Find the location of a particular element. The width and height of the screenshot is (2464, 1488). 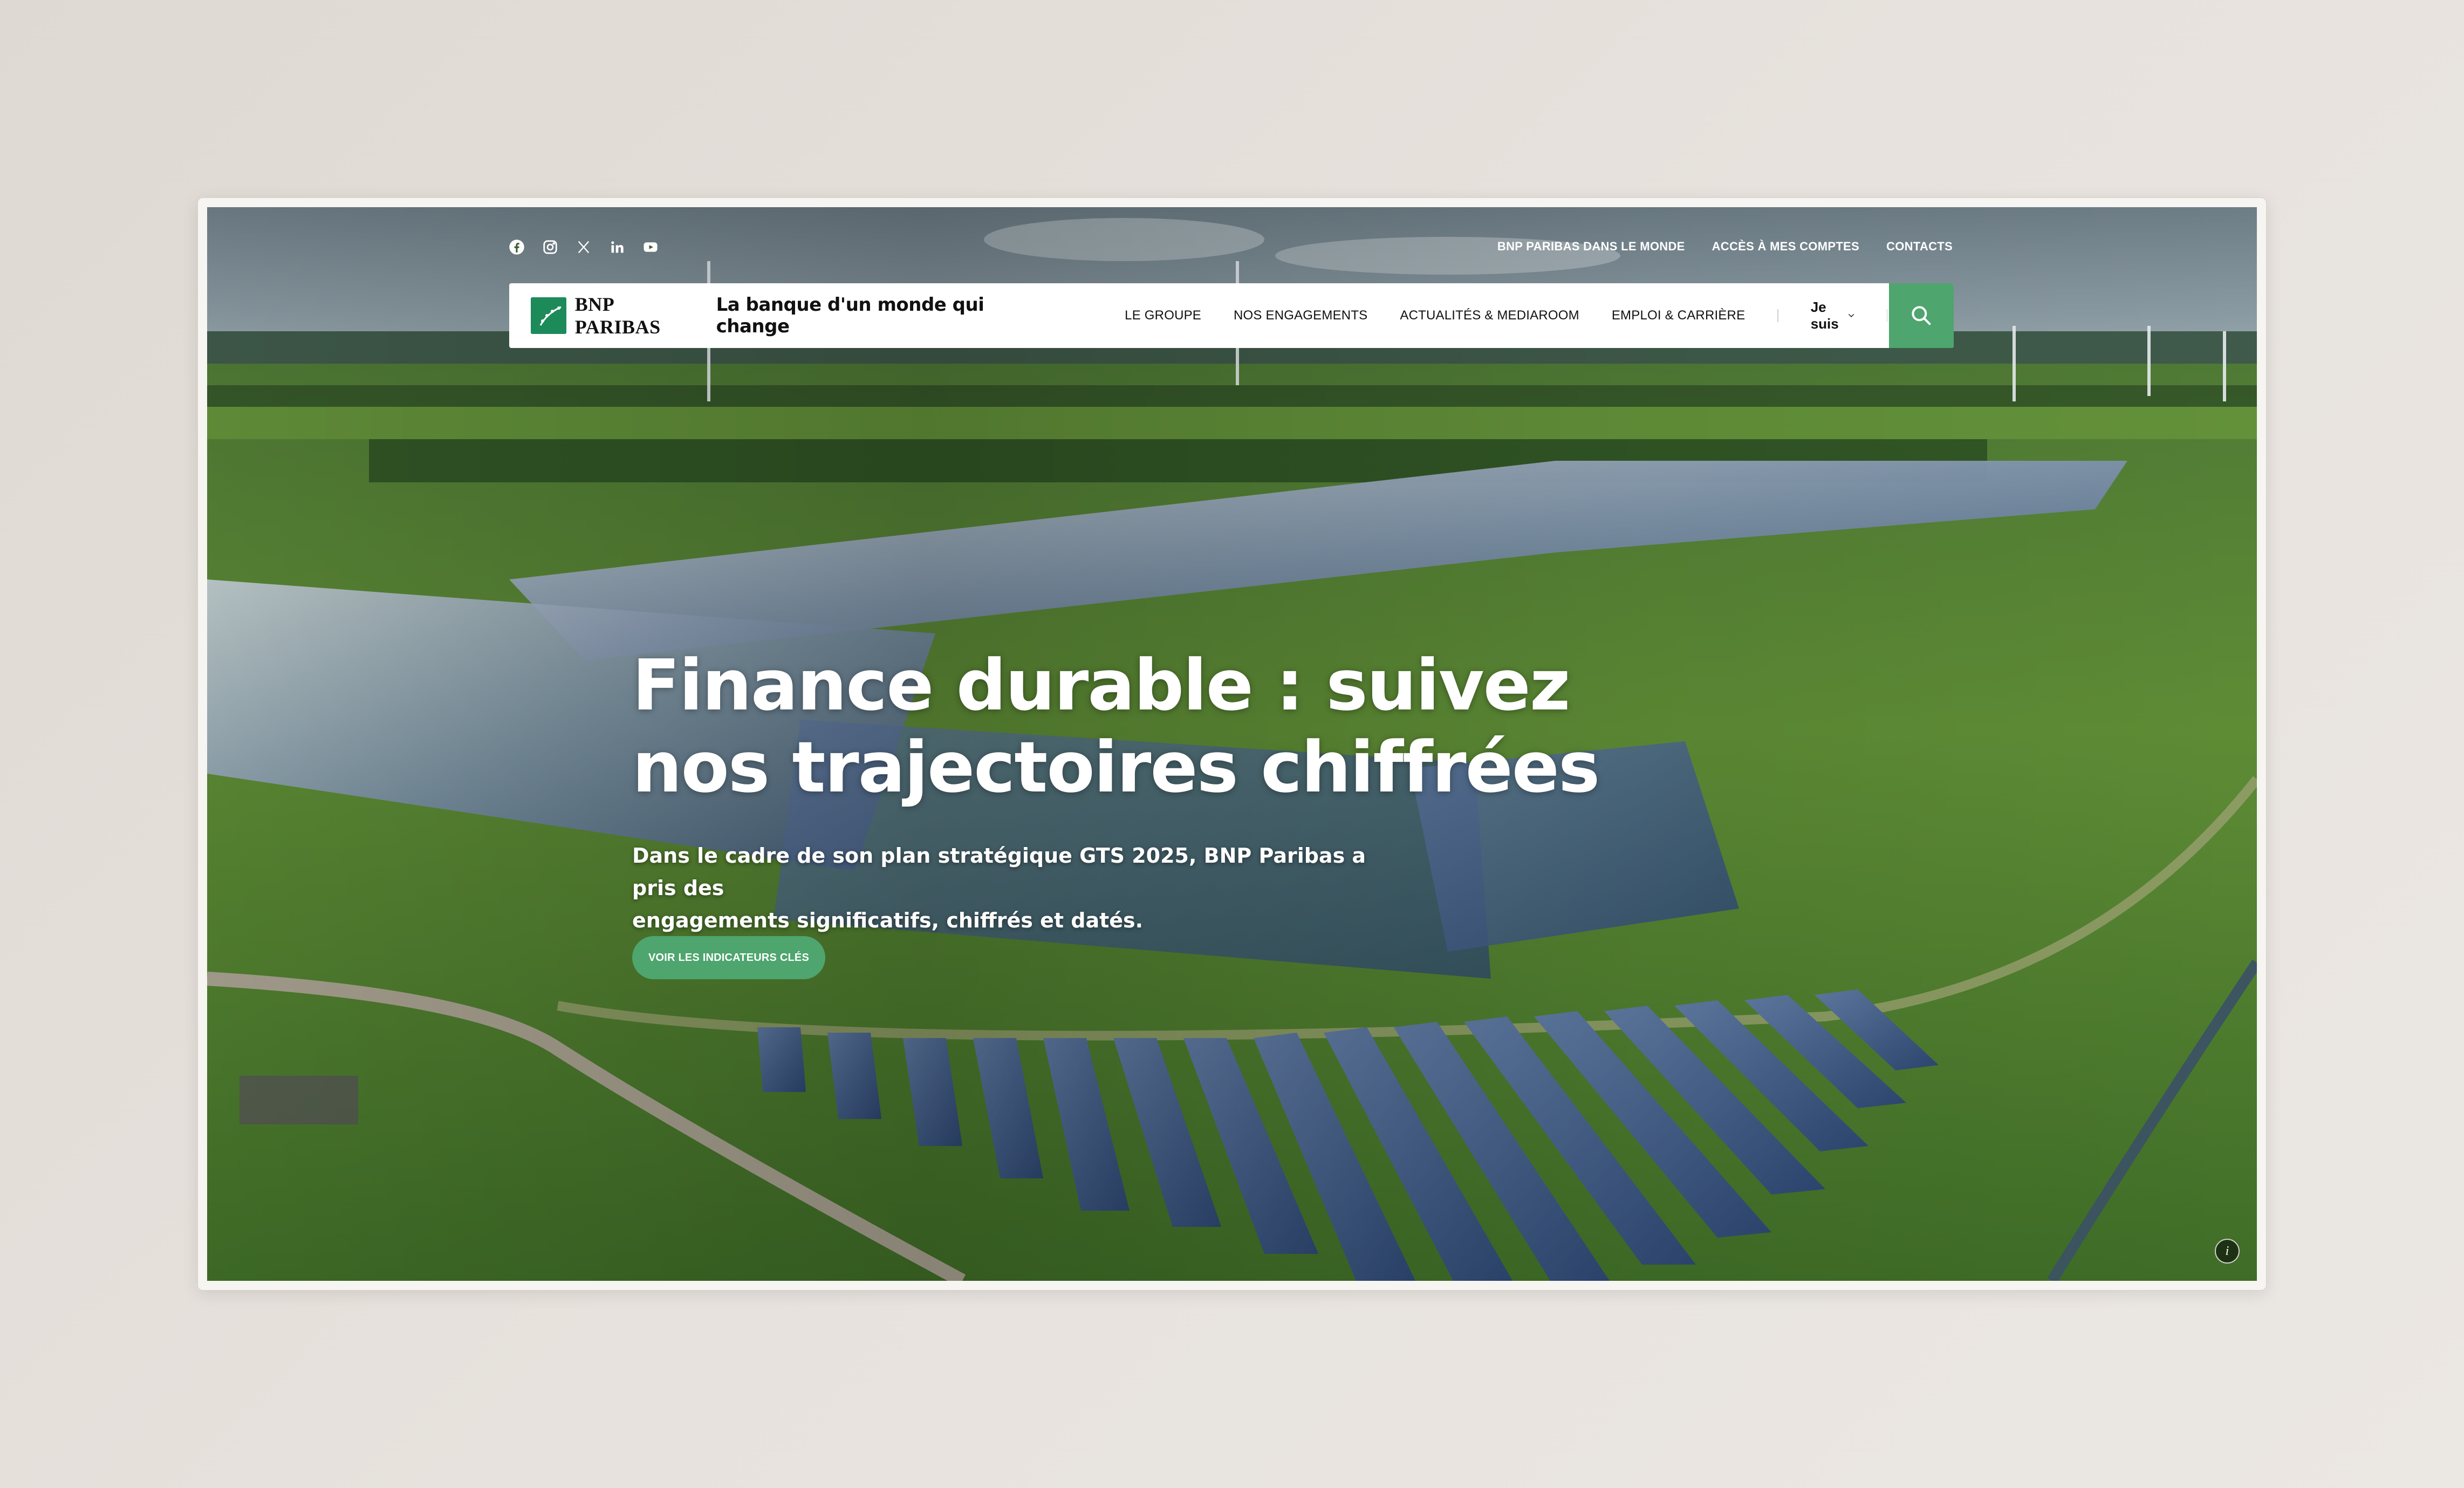

search-button is located at coordinates (1921, 315).